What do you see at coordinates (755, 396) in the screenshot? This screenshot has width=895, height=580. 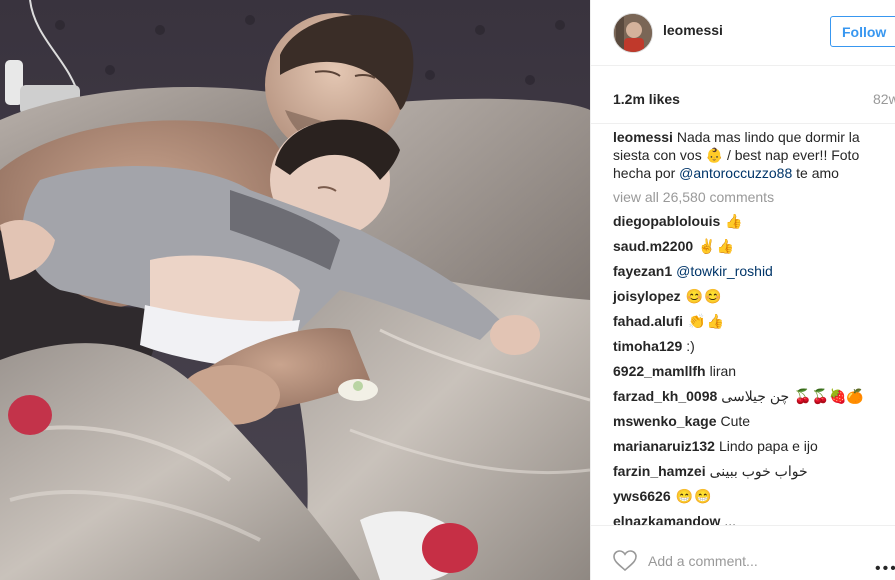 I see `comment-text: چن جیلاسی` at bounding box center [755, 396].